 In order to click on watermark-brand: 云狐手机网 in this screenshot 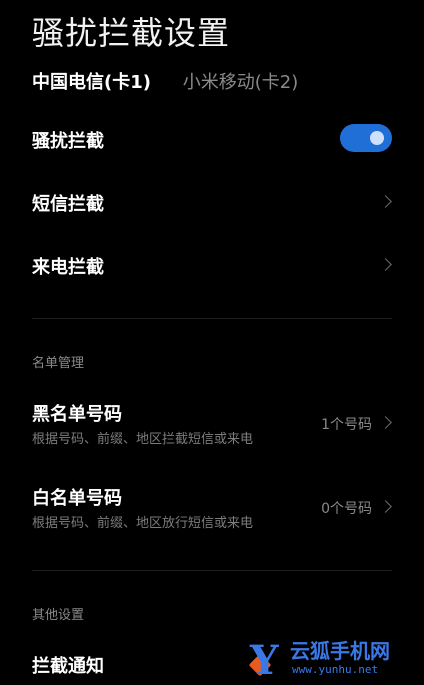, I will do `click(340, 651)`.